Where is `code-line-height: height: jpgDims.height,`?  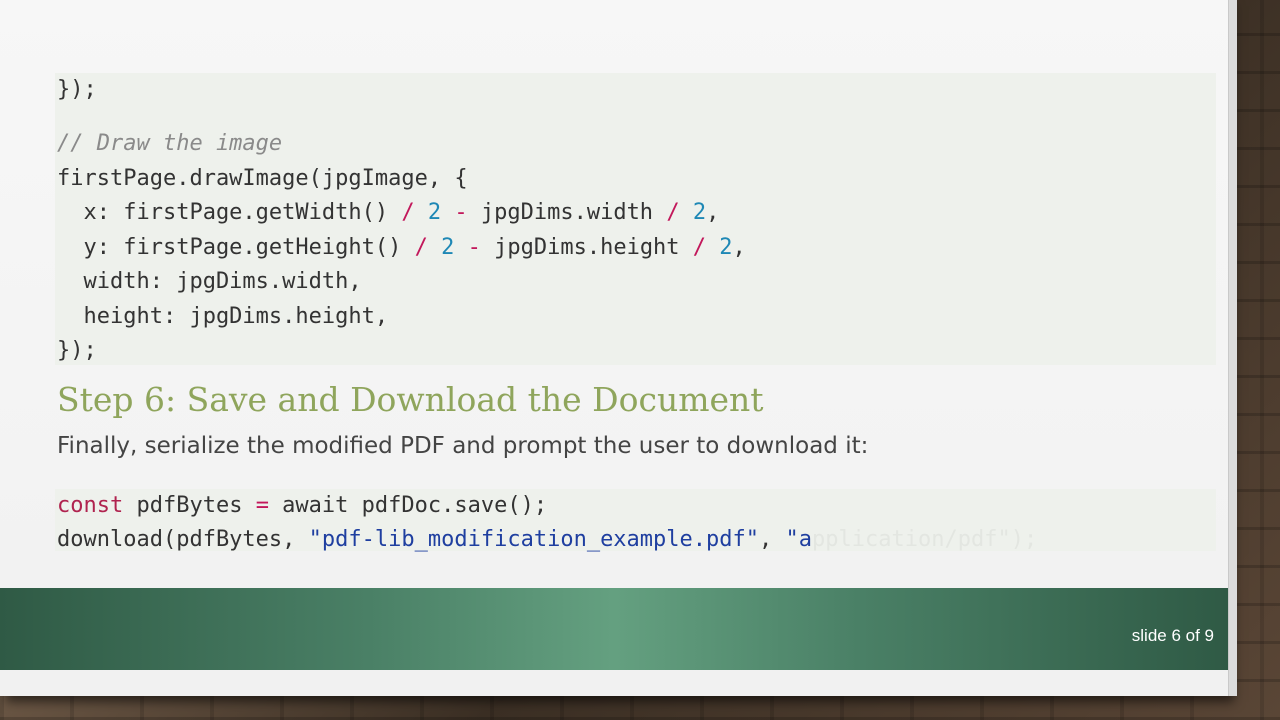
code-line-height: height: jpgDims.height, is located at coordinates (222, 317).